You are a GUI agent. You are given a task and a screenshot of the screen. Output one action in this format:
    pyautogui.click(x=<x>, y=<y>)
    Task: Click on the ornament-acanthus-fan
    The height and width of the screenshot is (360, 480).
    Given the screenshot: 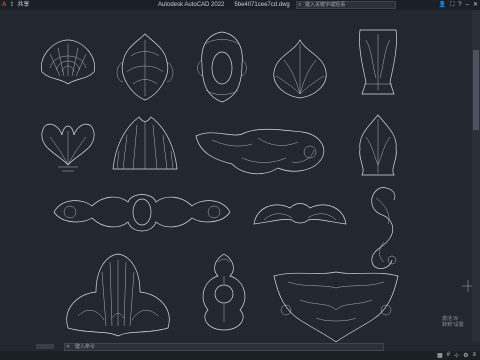 What is the action you would take?
    pyautogui.click(x=145, y=143)
    